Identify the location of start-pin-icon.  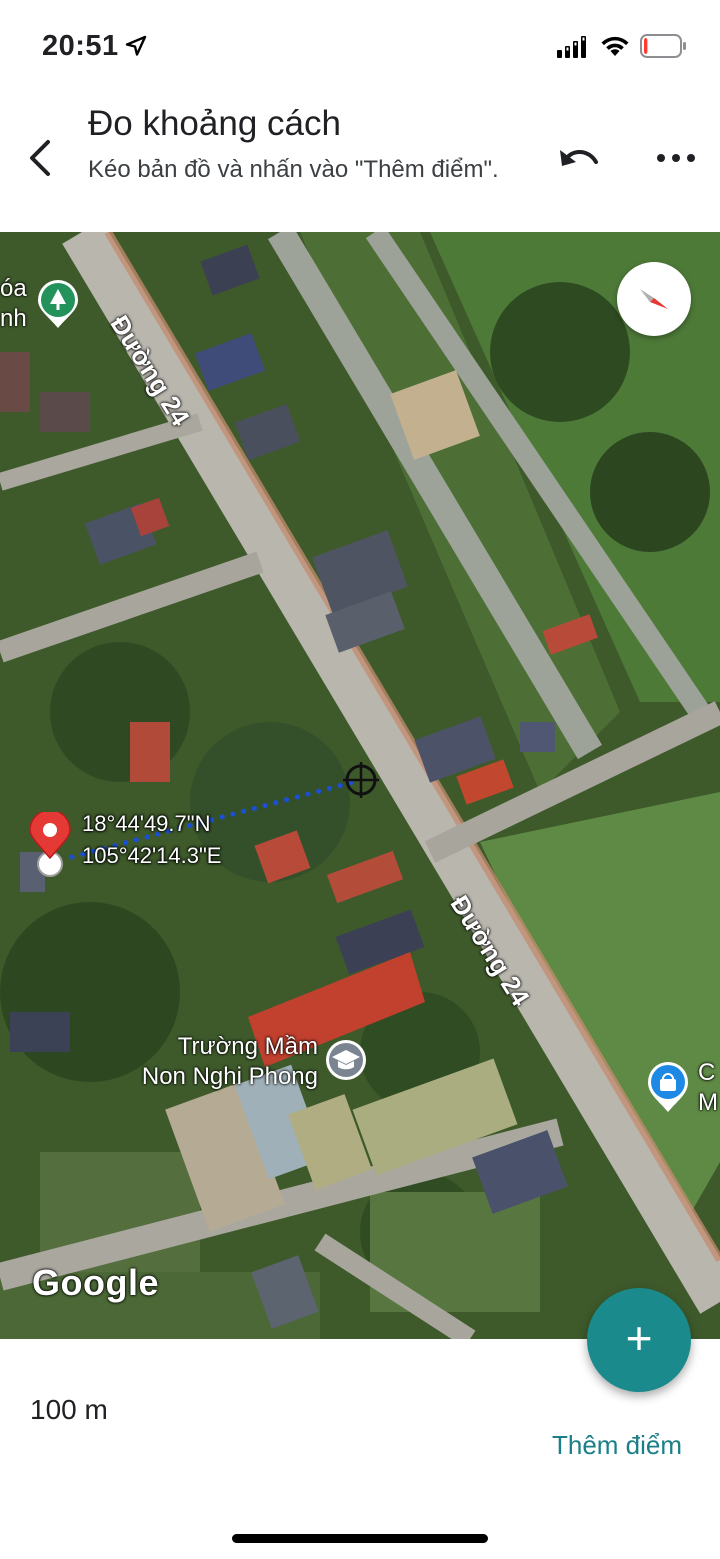
(50, 844).